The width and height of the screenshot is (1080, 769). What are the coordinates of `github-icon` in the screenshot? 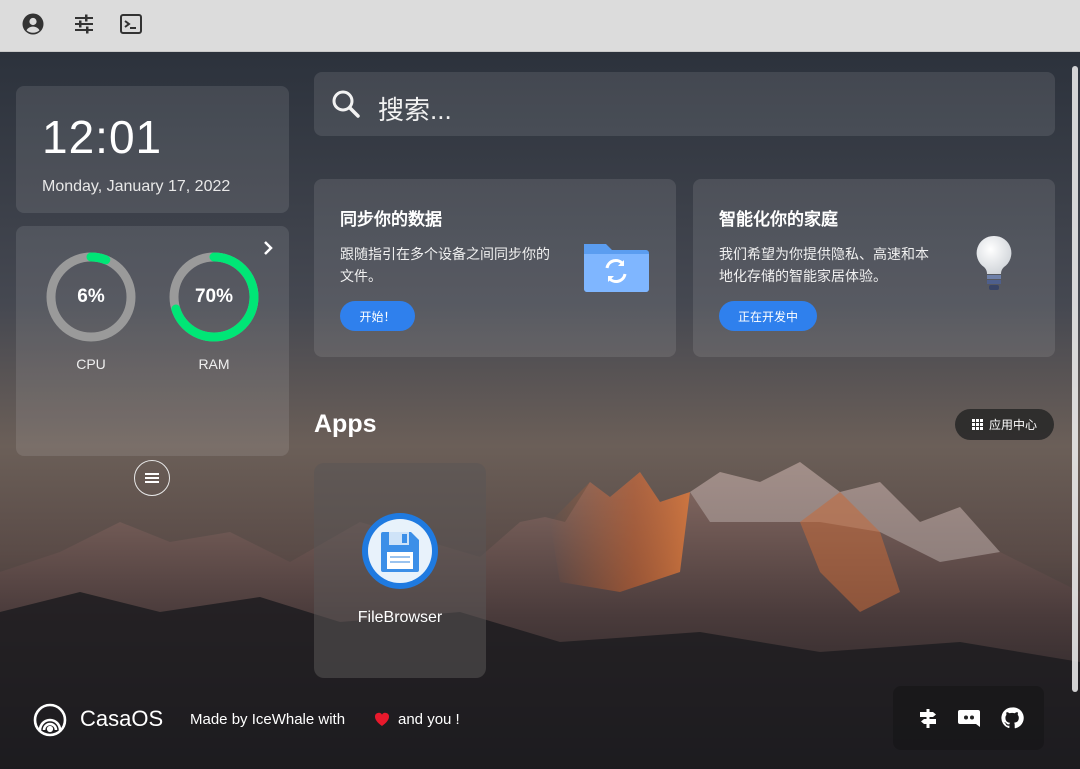 It's located at (1012, 718).